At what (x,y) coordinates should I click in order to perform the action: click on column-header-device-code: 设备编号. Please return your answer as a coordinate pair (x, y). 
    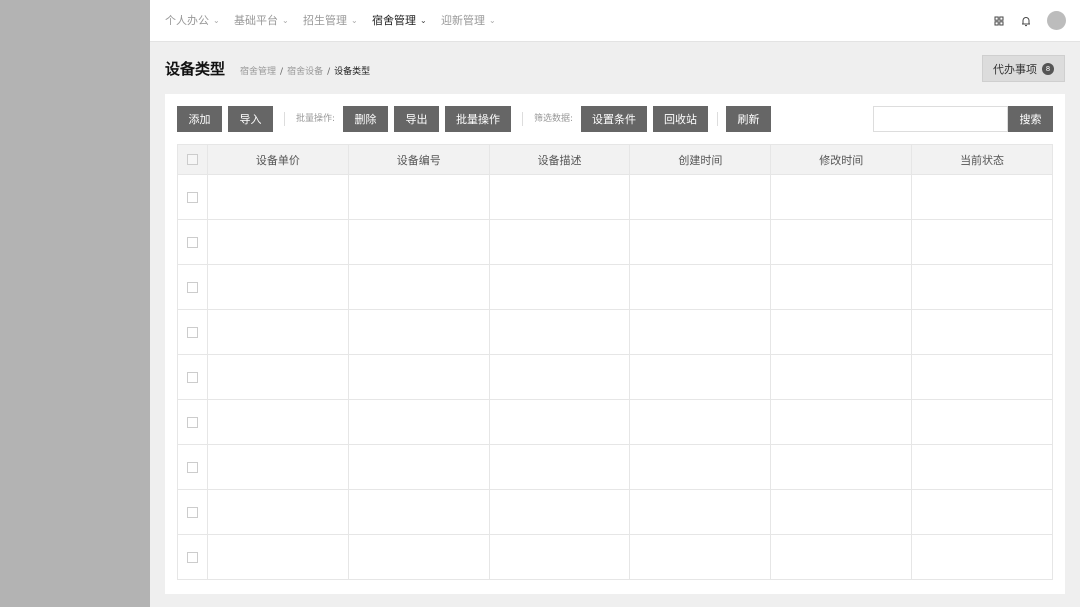
    Looking at the image, I should click on (418, 159).